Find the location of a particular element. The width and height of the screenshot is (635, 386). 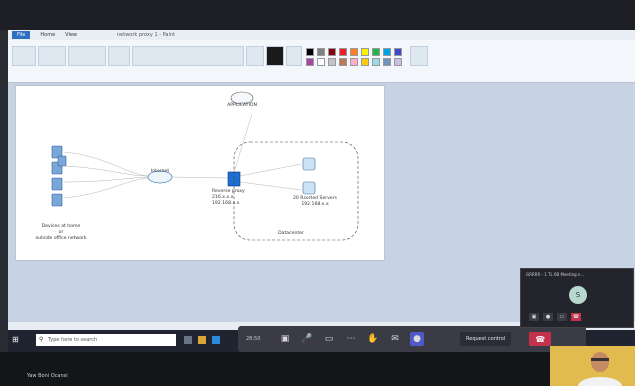

chat-icon: ✉ is located at coordinates (395, 339).